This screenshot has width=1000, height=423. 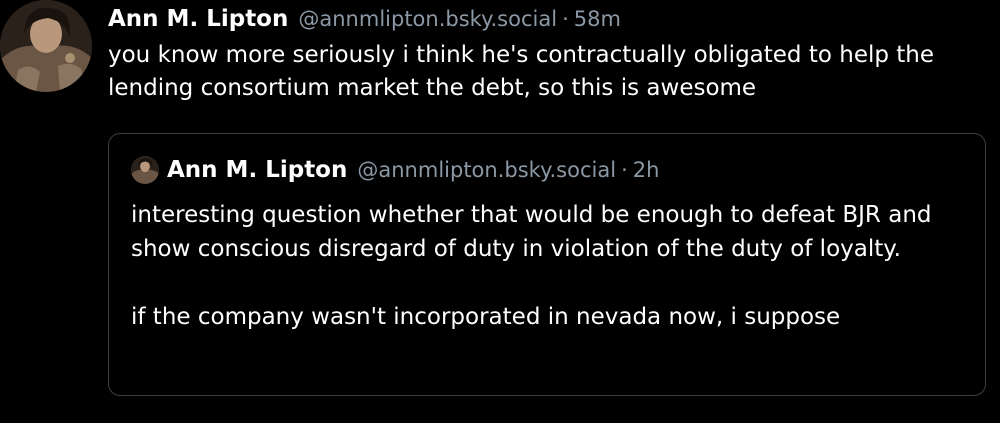 What do you see at coordinates (487, 170) in the screenshot?
I see `quoted-author-handle: @annmlipton.bsky.social` at bounding box center [487, 170].